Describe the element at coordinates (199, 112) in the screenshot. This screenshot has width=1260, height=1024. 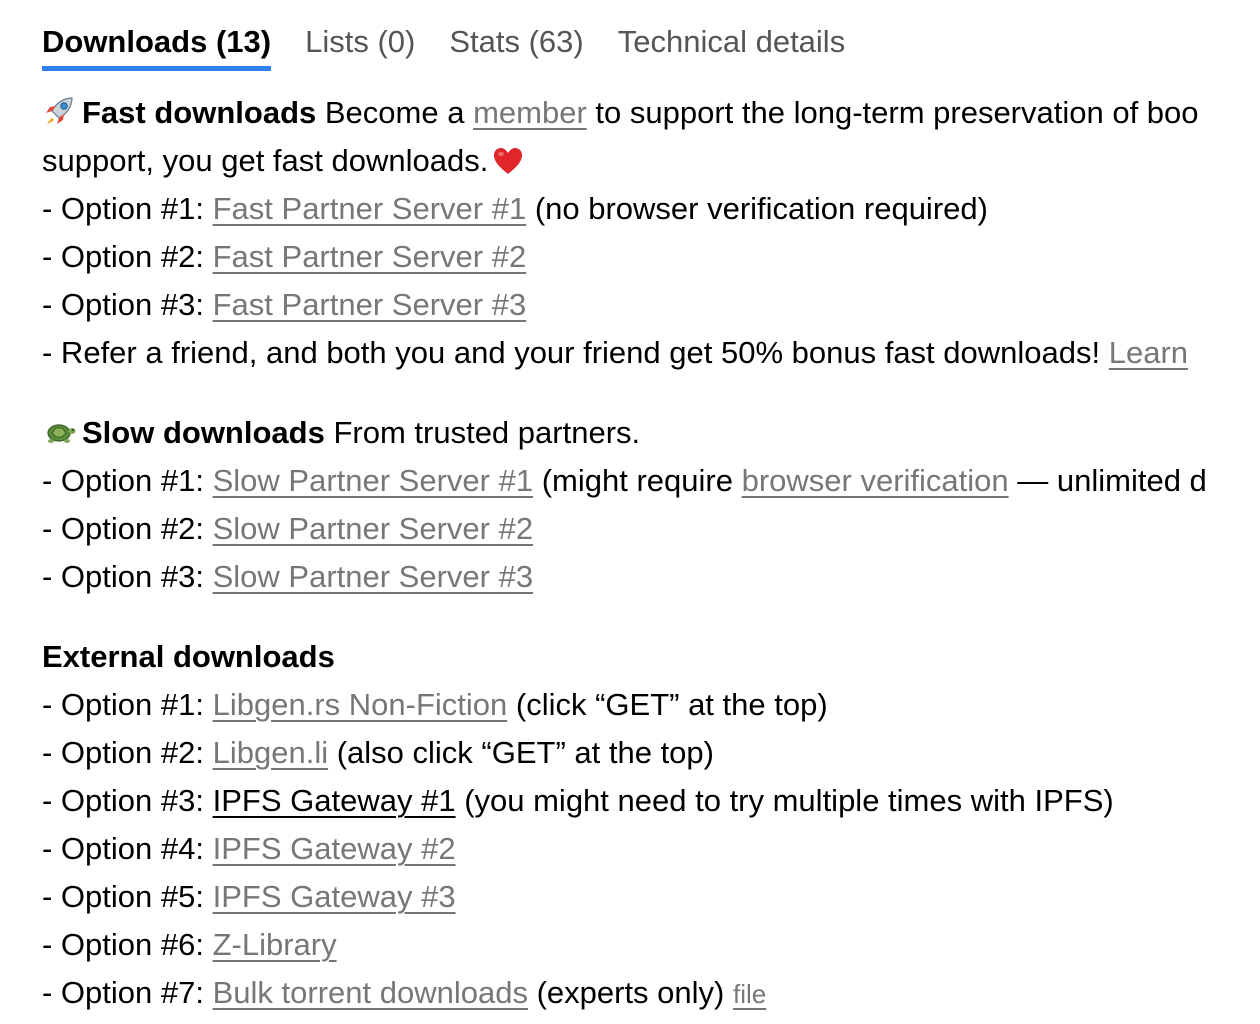
I see `fast-downloads-title: Fast downloads` at that location.